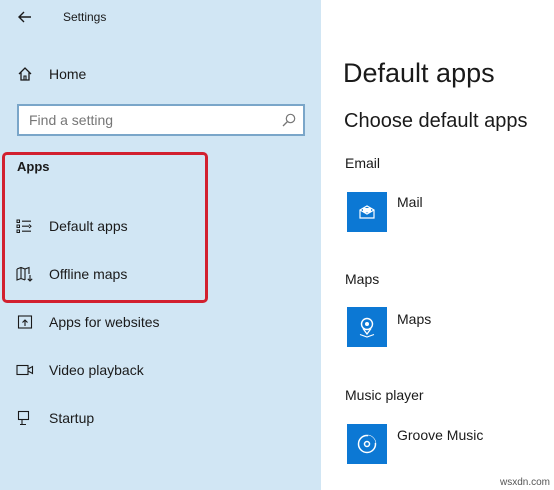 The image size is (554, 490). What do you see at coordinates (88, 226) in the screenshot?
I see `sidebar-item-label: Default apps` at bounding box center [88, 226].